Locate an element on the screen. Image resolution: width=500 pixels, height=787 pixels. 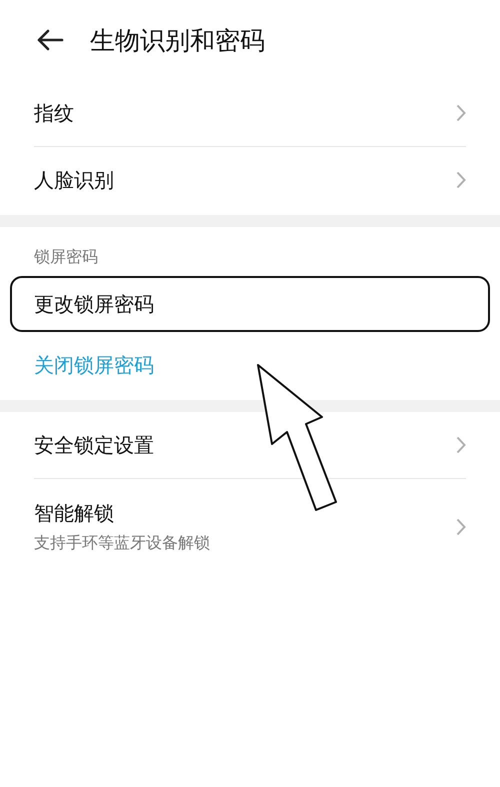
settings-row: 指纹 is located at coordinates (250, 113).